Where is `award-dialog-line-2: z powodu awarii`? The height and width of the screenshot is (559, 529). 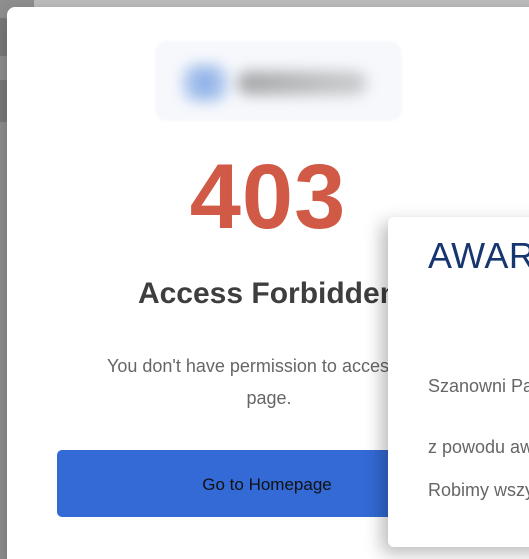
award-dialog-line-2: z powodu awarii is located at coordinates (478, 447).